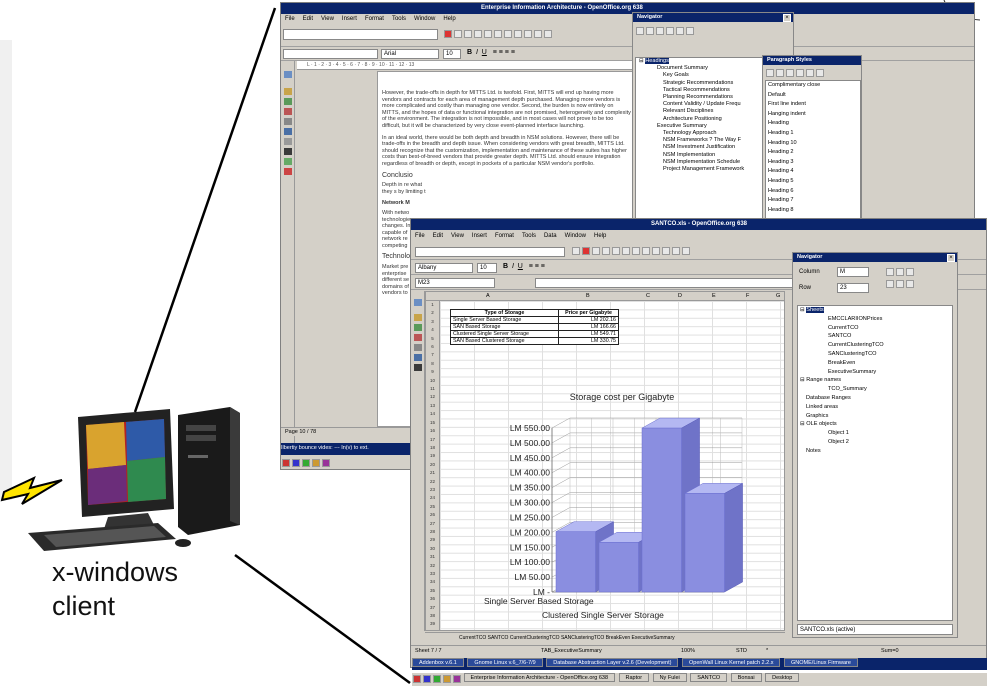  What do you see at coordinates (548, 34) in the screenshot?
I see `draw-icon` at bounding box center [548, 34].